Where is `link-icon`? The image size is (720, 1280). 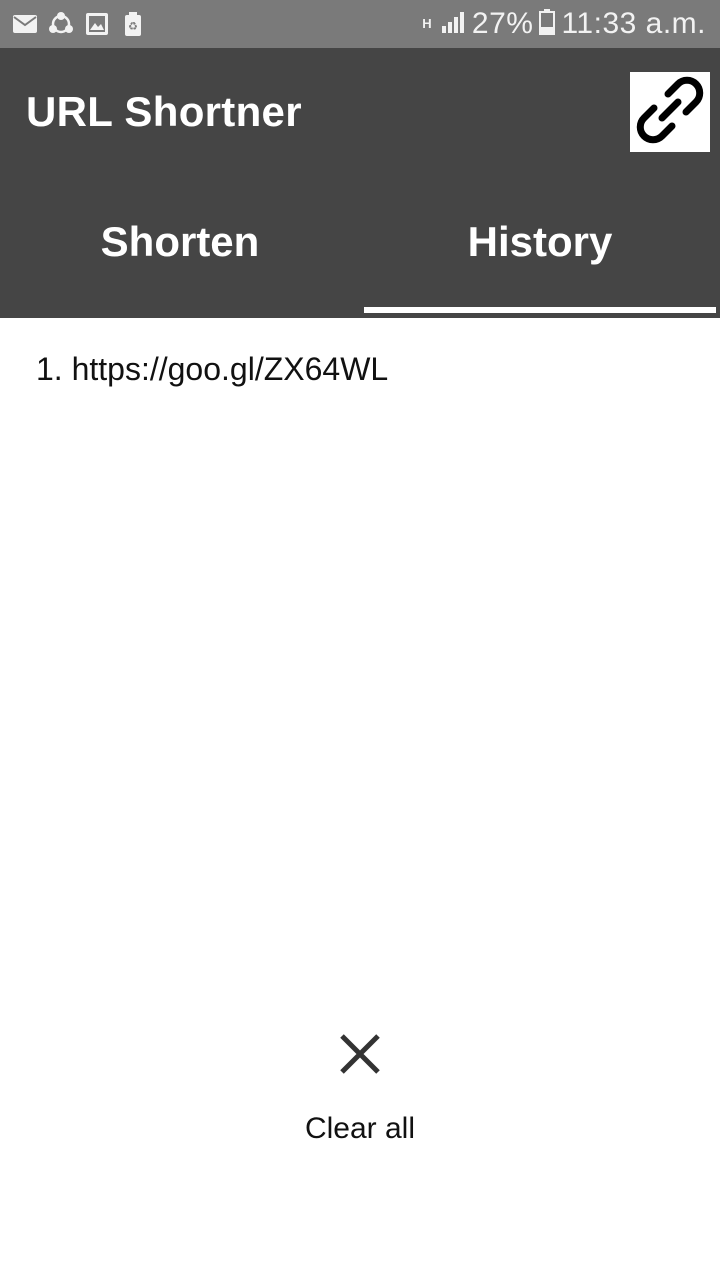
link-icon is located at coordinates (670, 112).